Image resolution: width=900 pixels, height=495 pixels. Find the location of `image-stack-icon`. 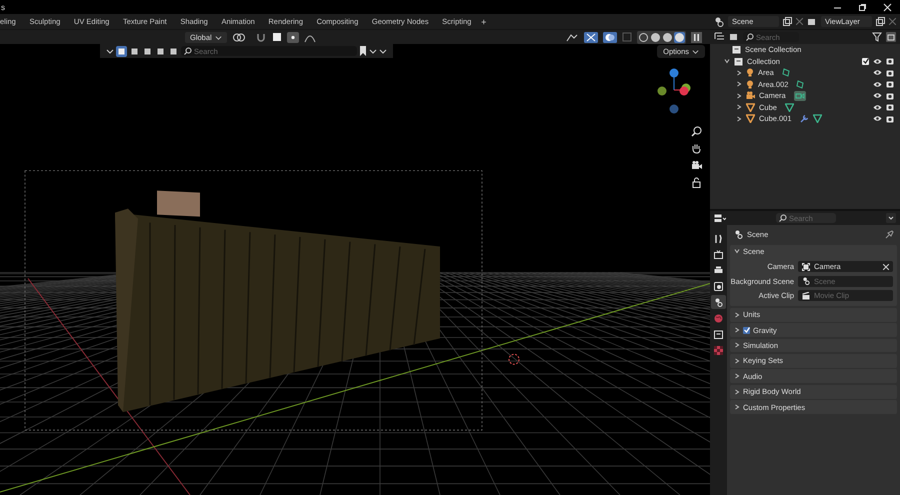

image-stack-icon is located at coordinates (718, 286).